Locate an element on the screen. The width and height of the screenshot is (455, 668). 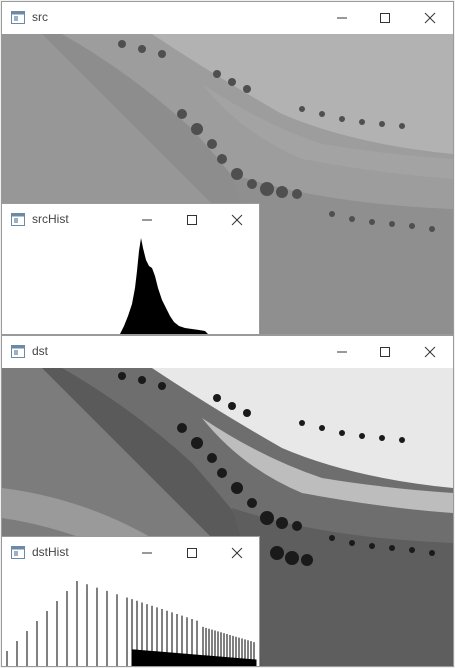
window-title: dst is located at coordinates (40, 351).